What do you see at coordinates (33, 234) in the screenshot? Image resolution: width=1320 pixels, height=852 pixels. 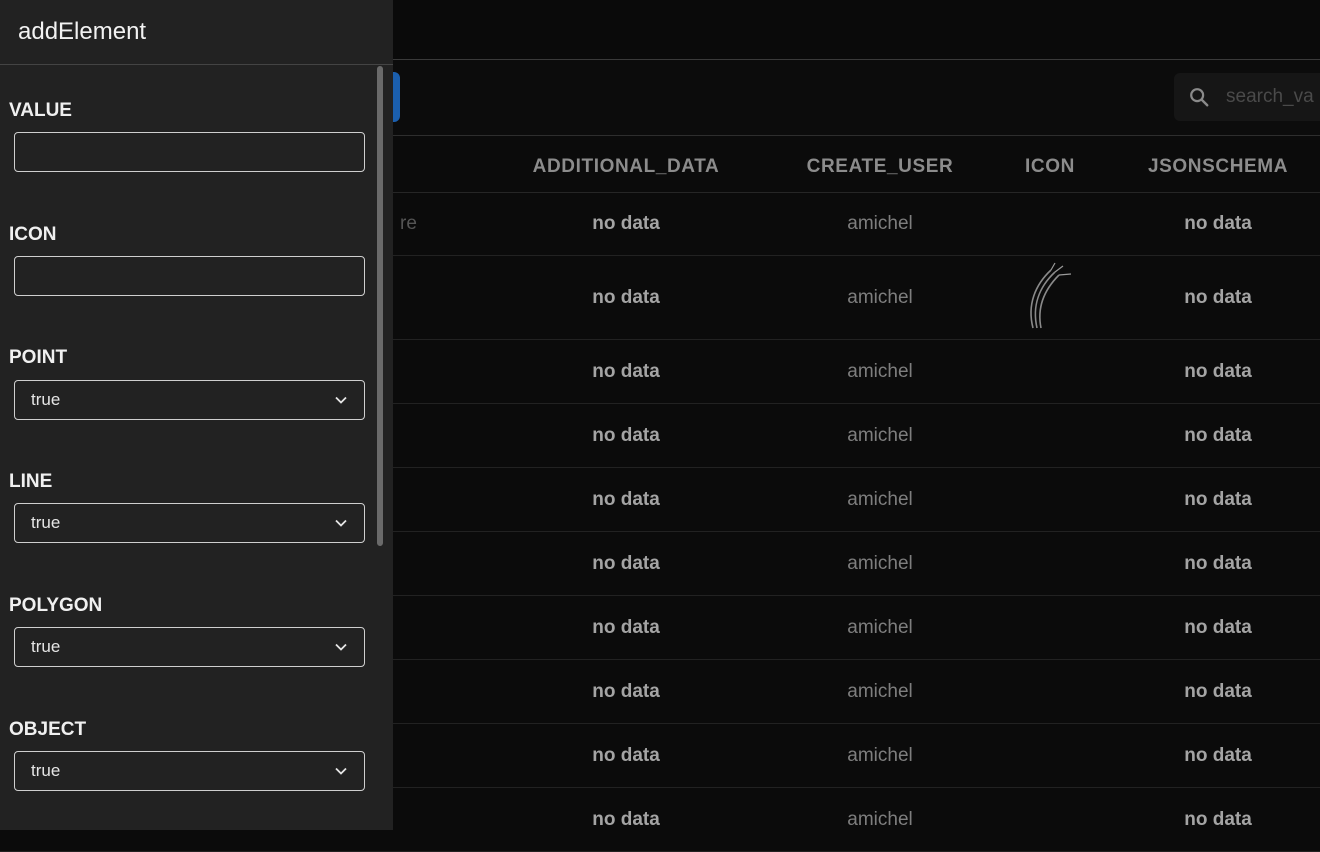 I see `icon-label: ICON` at bounding box center [33, 234].